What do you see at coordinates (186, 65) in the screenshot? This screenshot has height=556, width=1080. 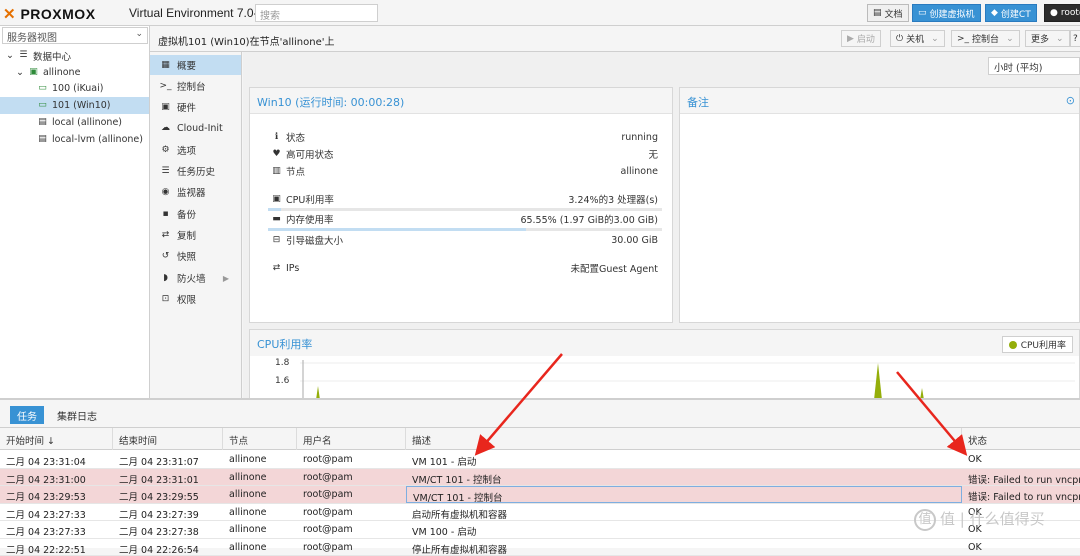 I see `menu-item-label: 概要` at bounding box center [186, 65].